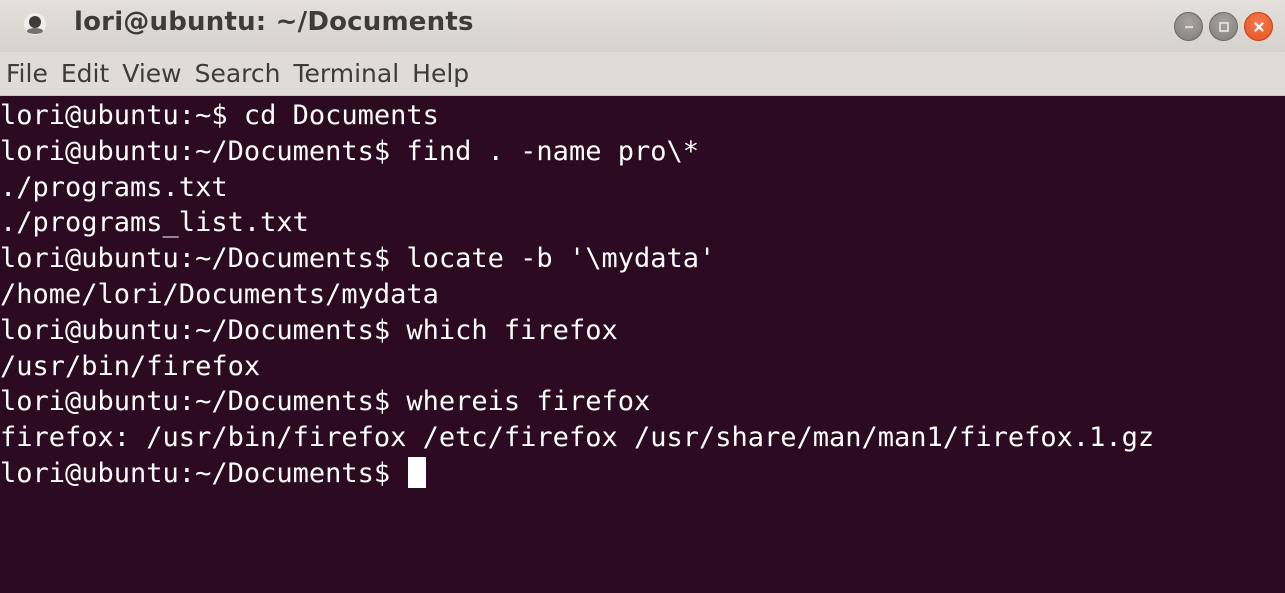 The width and height of the screenshot is (1285, 593). I want to click on terminal-line: /home/lori/Documents/mydata, so click(219, 294).